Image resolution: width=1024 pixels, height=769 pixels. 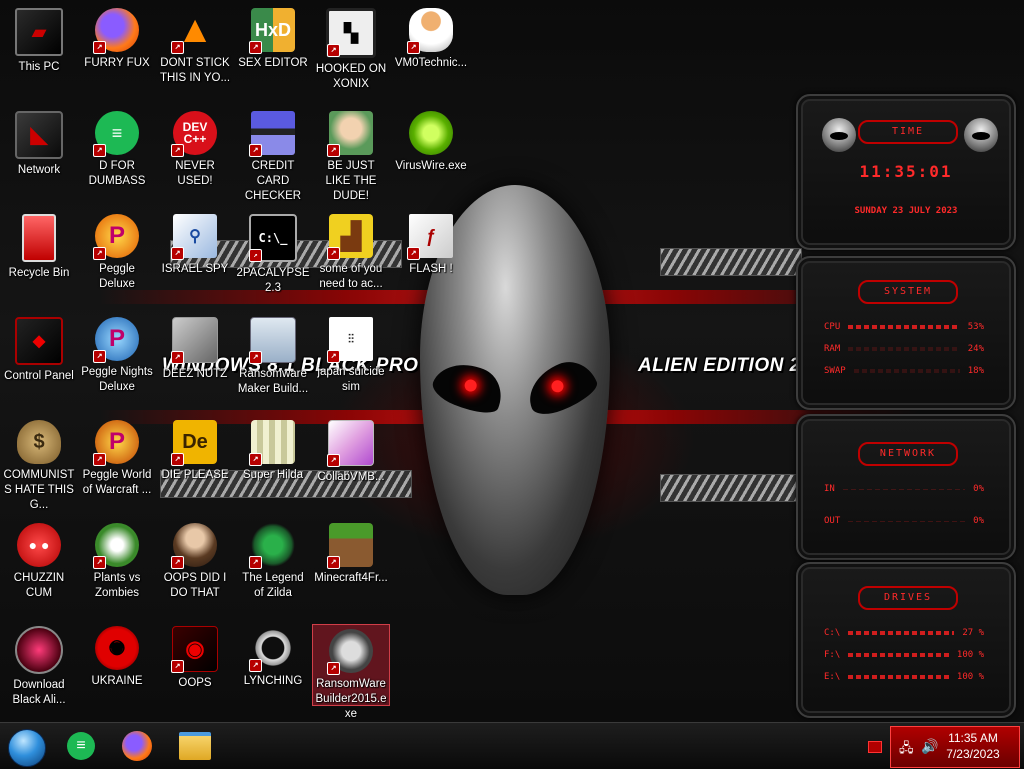 I want to click on desktop-icon-lynching: ↗ LYNCHING, so click(x=273, y=670).